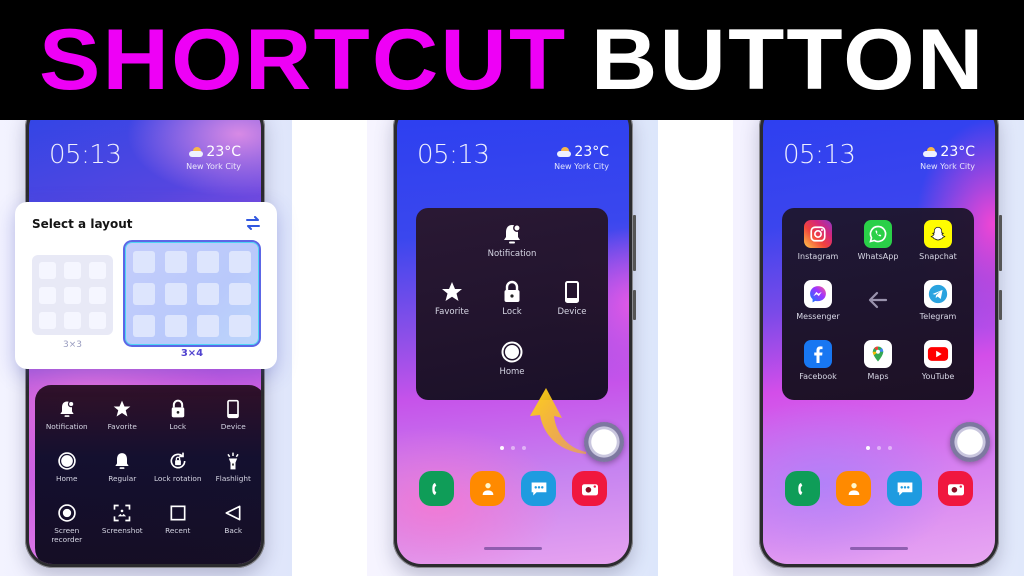  Describe the element at coordinates (67, 531) in the screenshot. I see `shortcut-screen-recorder: Screen recorder` at that location.